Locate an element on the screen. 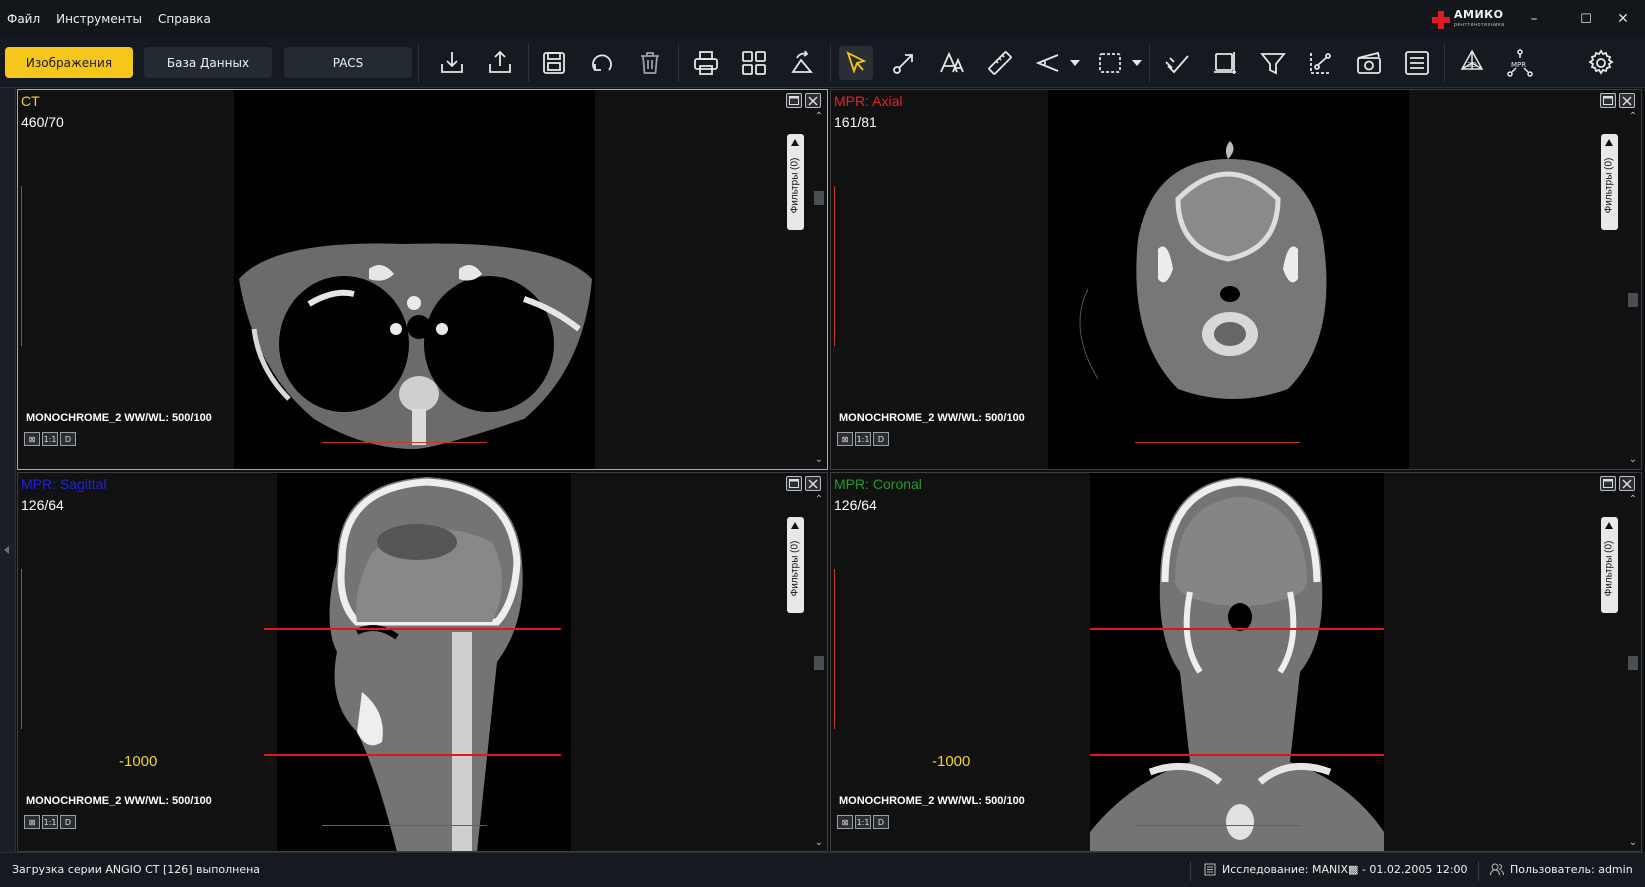 The image size is (1645, 887). filter-icon is located at coordinates (1273, 63).